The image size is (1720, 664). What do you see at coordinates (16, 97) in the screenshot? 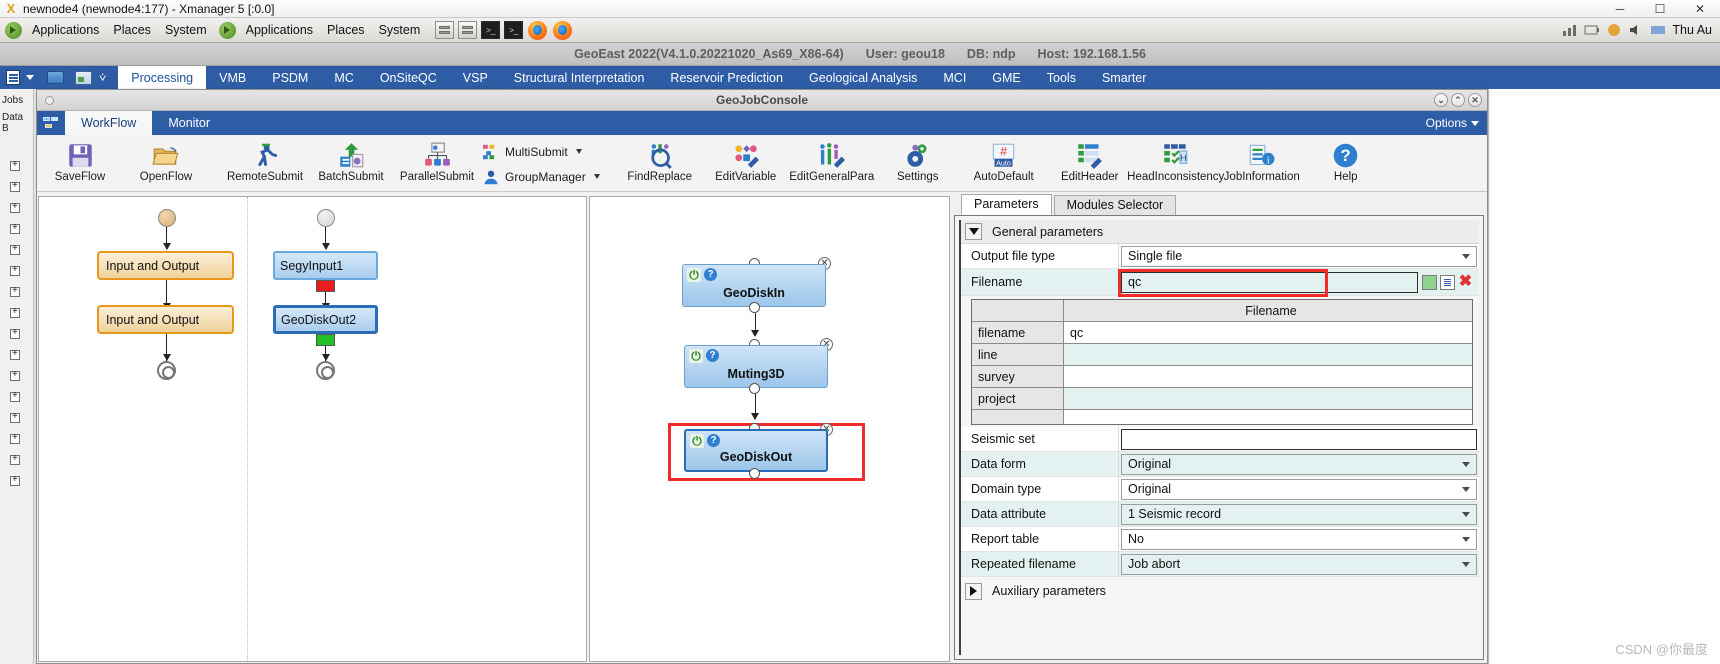
I see `rail-label-jobs: Jobs` at bounding box center [16, 97].